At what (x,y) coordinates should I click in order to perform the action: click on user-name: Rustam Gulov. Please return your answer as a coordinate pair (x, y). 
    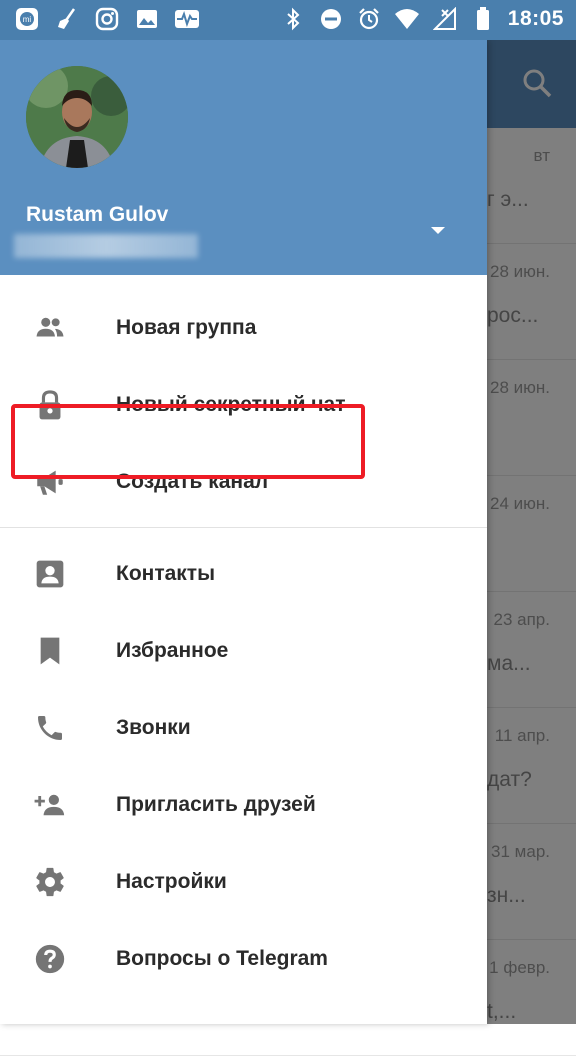
    Looking at the image, I should click on (97, 214).